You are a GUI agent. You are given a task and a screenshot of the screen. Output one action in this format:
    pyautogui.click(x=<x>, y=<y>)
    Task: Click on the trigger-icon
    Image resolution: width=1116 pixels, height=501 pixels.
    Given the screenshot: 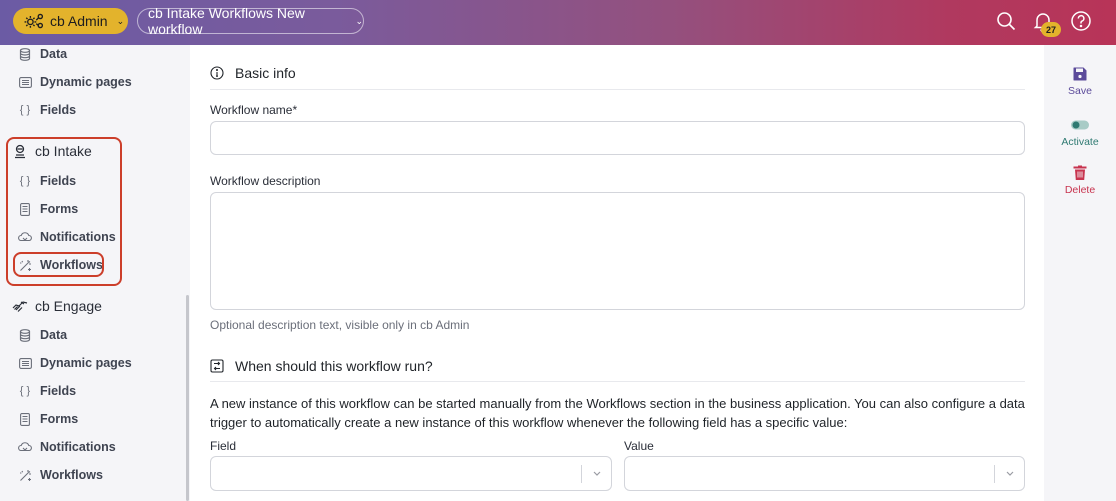 What is the action you would take?
    pyautogui.click(x=217, y=366)
    